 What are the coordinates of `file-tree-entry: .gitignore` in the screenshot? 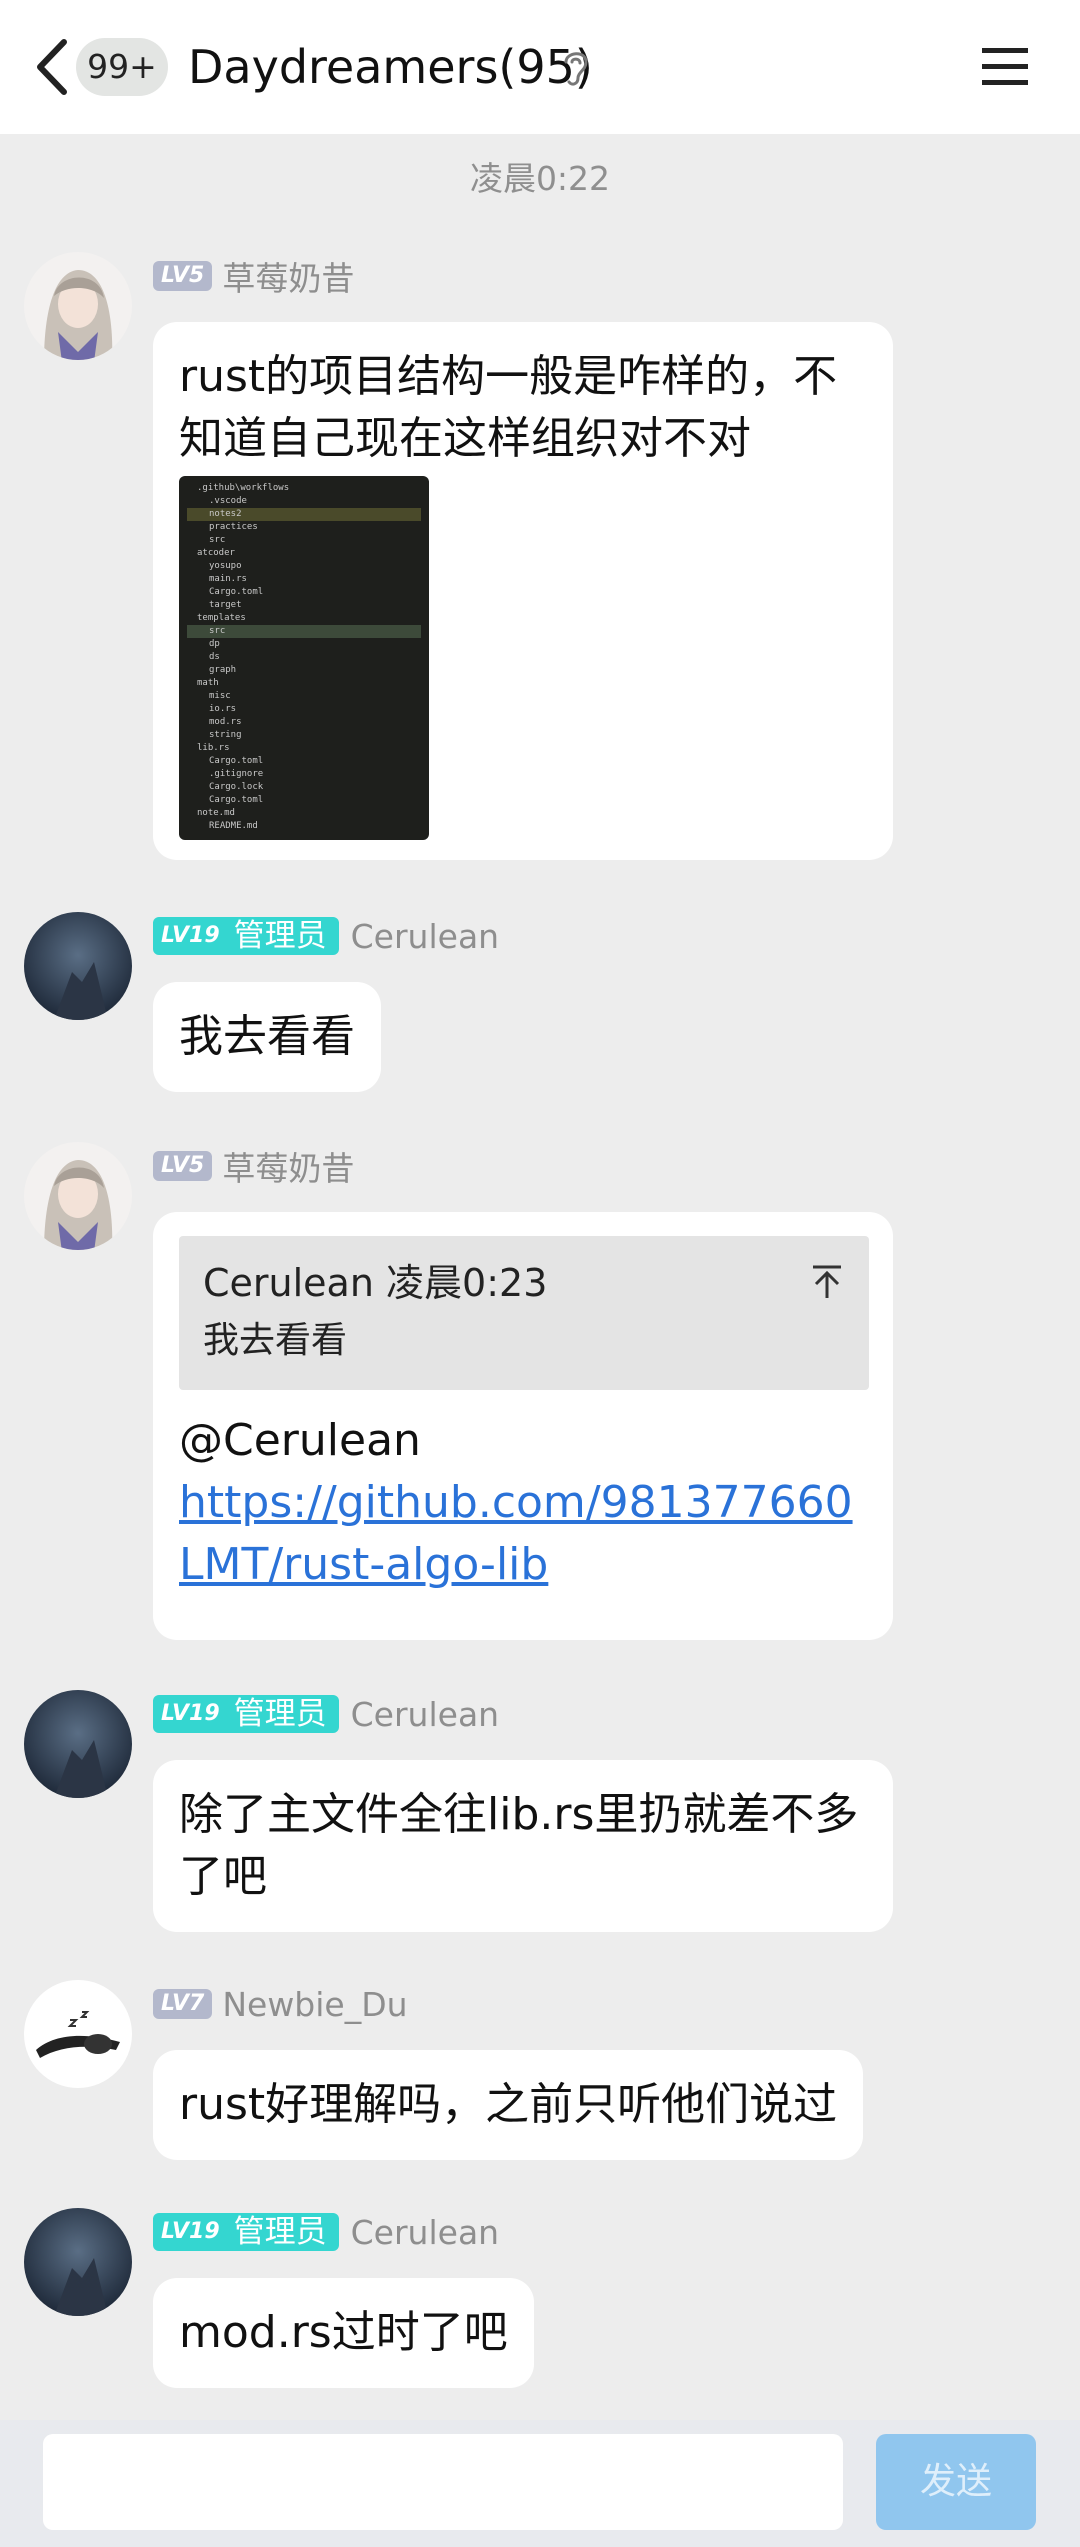 It's located at (236, 774).